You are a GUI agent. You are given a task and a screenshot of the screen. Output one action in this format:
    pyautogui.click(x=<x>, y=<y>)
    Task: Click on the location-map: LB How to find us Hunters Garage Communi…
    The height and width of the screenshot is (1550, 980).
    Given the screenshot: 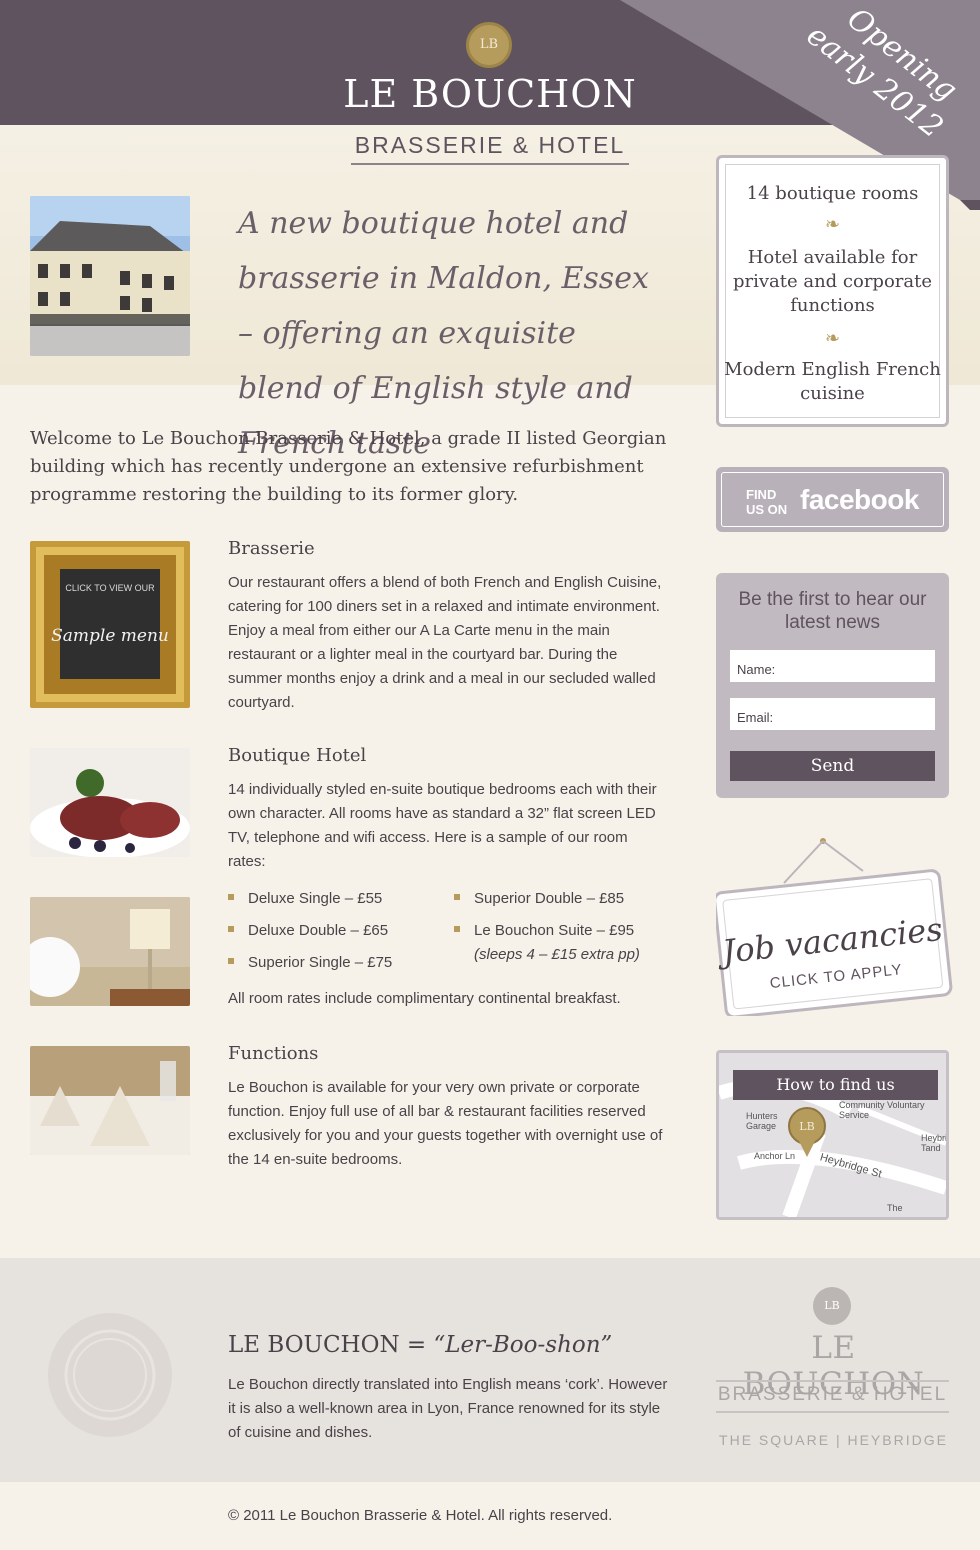 What is the action you would take?
    pyautogui.click(x=832, y=1135)
    